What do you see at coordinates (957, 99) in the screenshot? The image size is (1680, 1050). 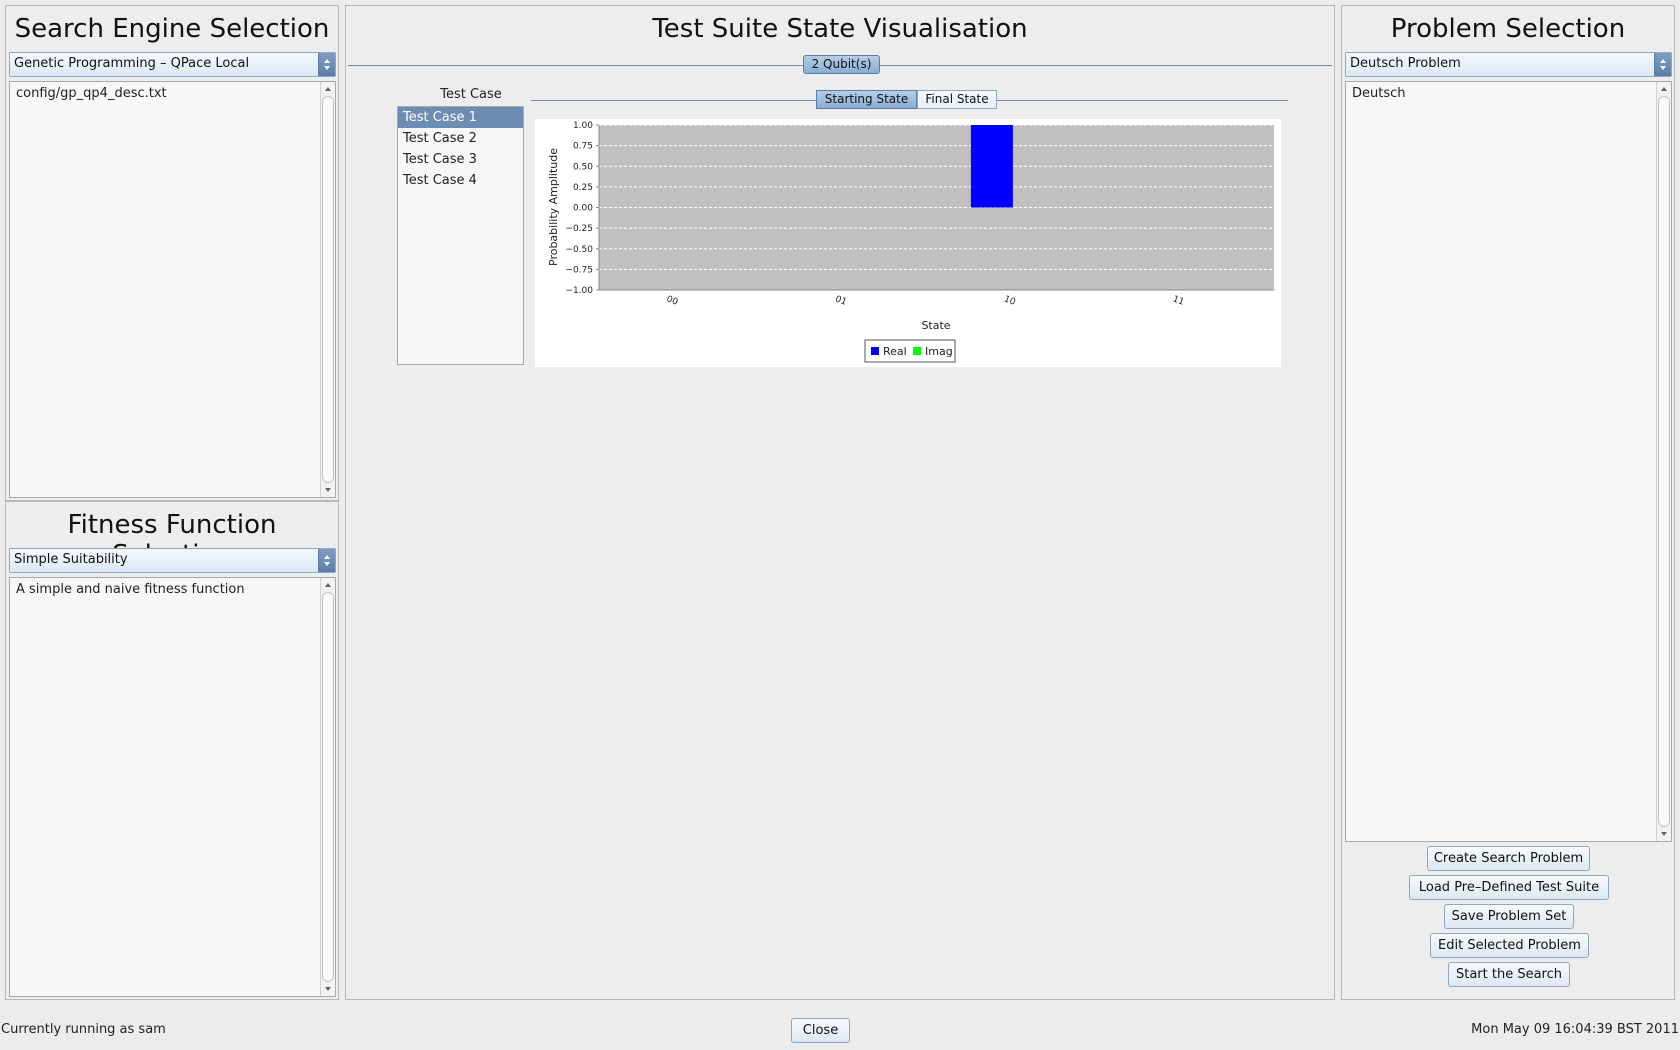 I see `tab-final-state: Final State` at bounding box center [957, 99].